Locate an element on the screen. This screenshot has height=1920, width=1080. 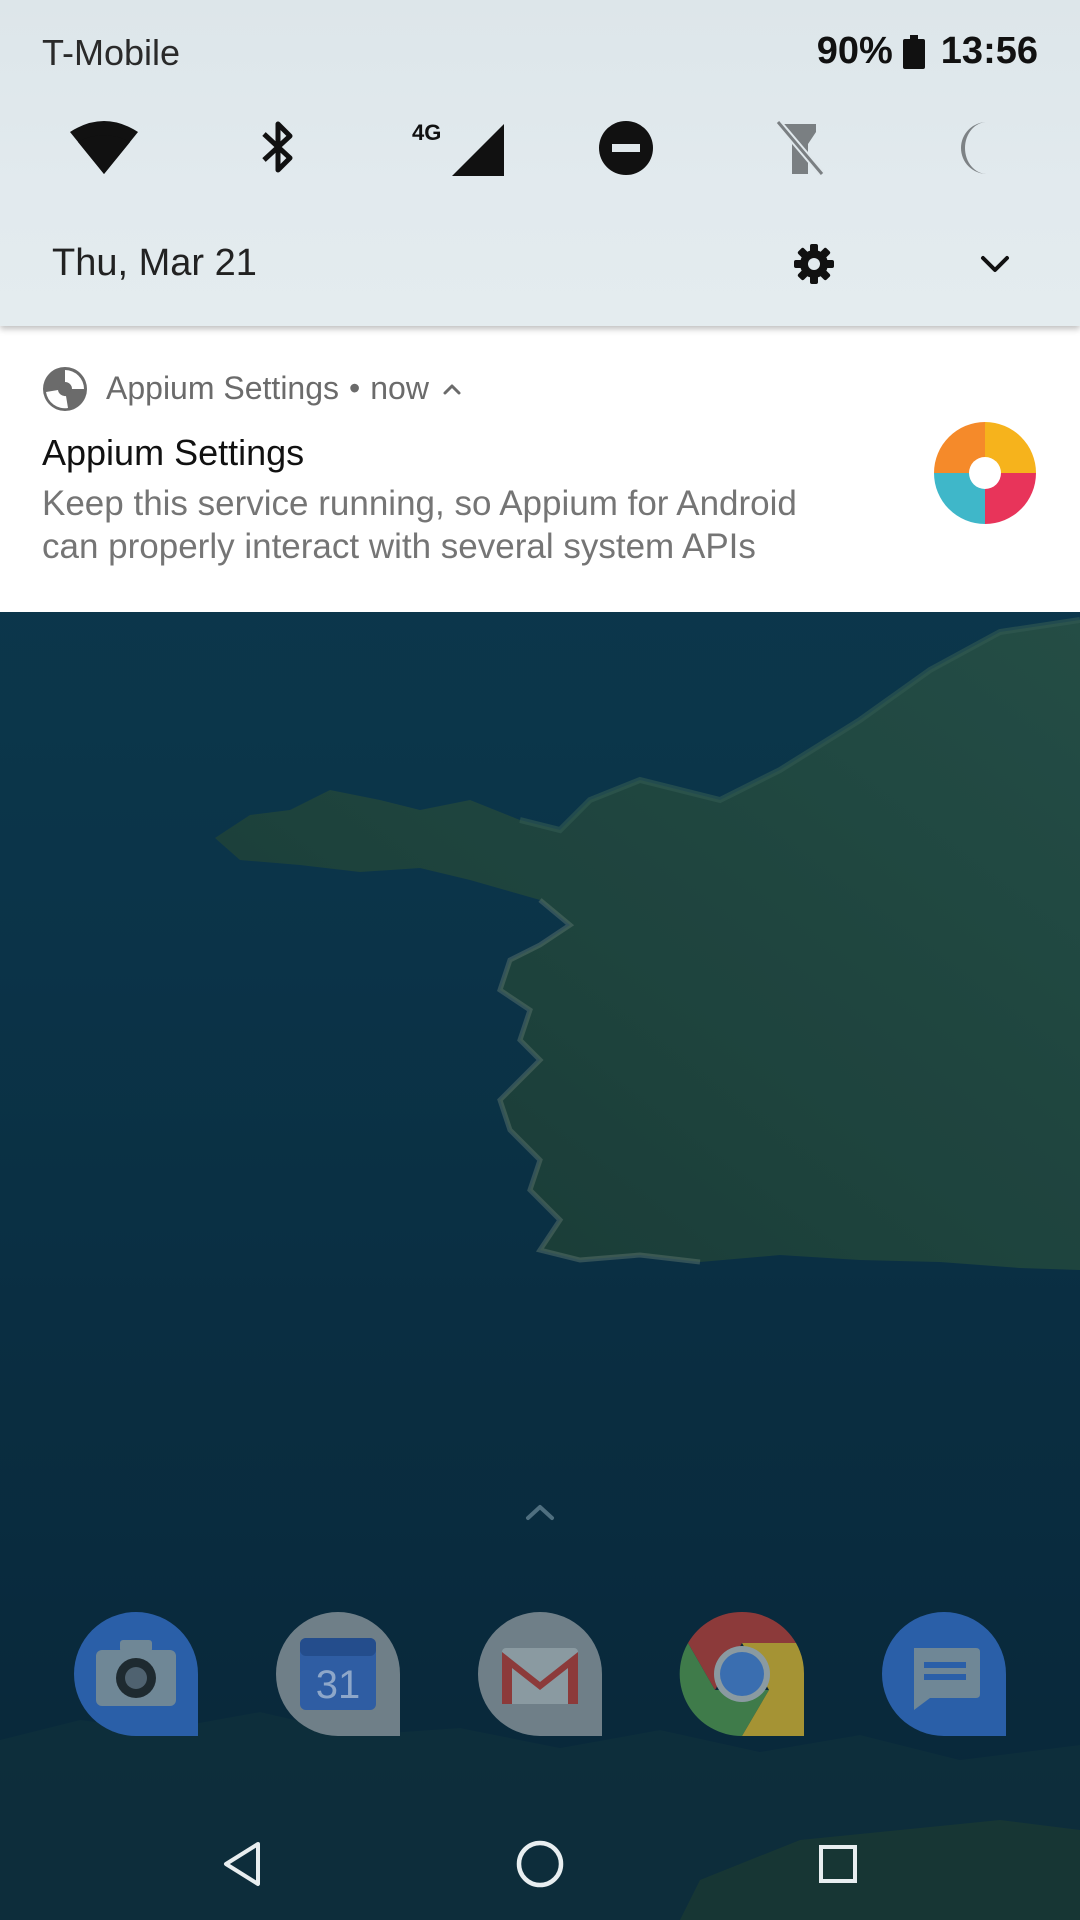
status-right-group: 90% 13:56 is located at coordinates (927, 51).